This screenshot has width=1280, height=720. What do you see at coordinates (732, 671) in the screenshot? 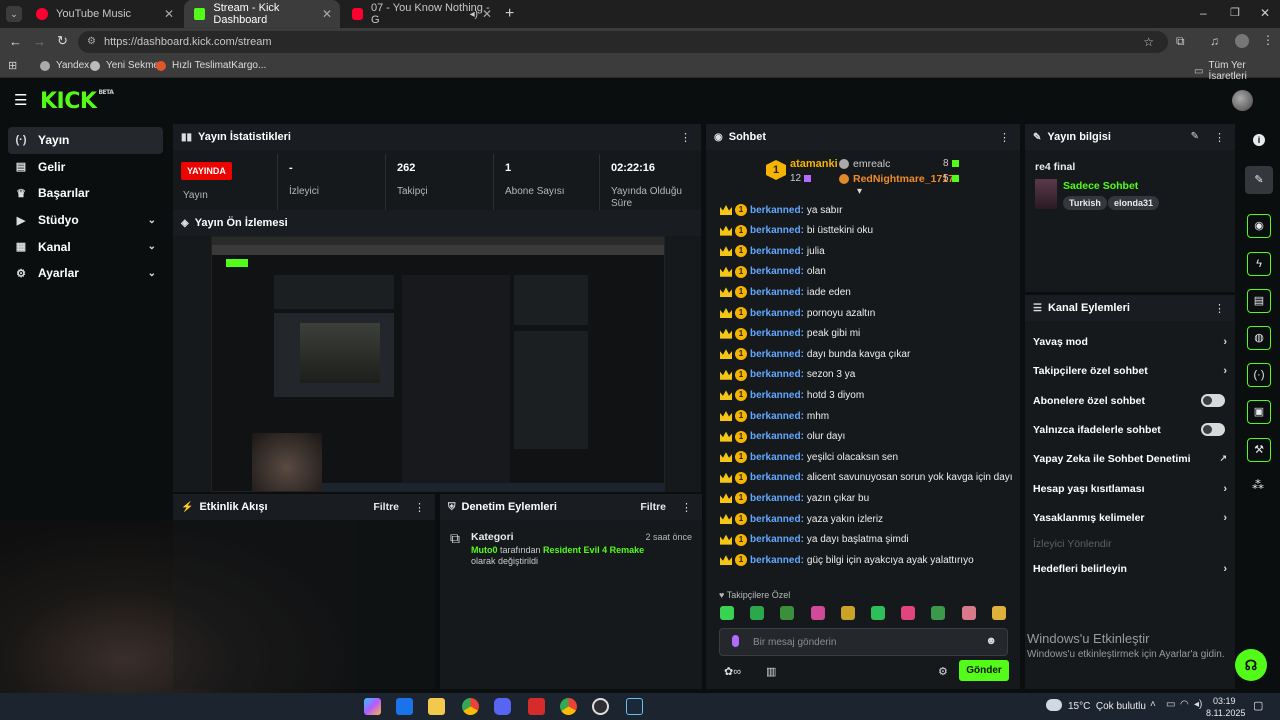
I see `channel-points-icon: ✿∞` at bounding box center [732, 671].